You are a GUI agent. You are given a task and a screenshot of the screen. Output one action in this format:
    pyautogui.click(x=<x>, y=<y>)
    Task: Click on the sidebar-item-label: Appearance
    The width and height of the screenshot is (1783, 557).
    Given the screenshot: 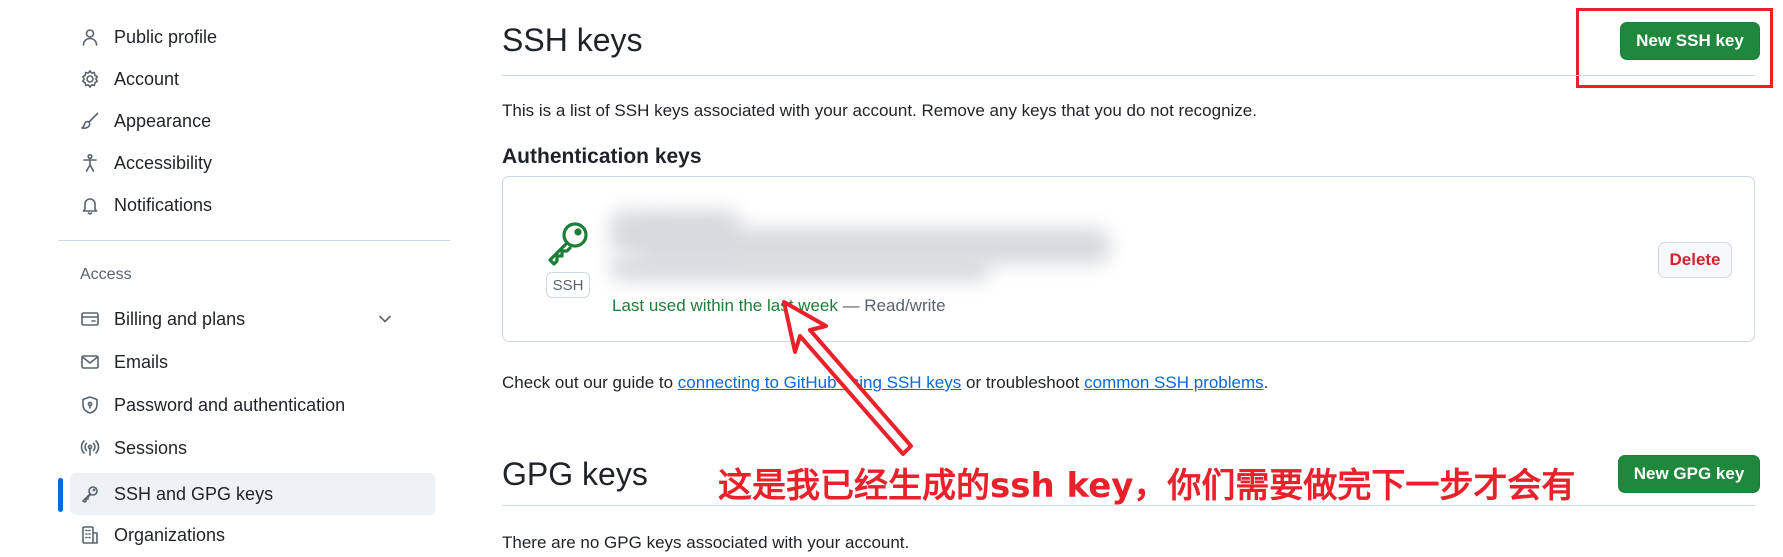 What is the action you would take?
    pyautogui.click(x=163, y=120)
    